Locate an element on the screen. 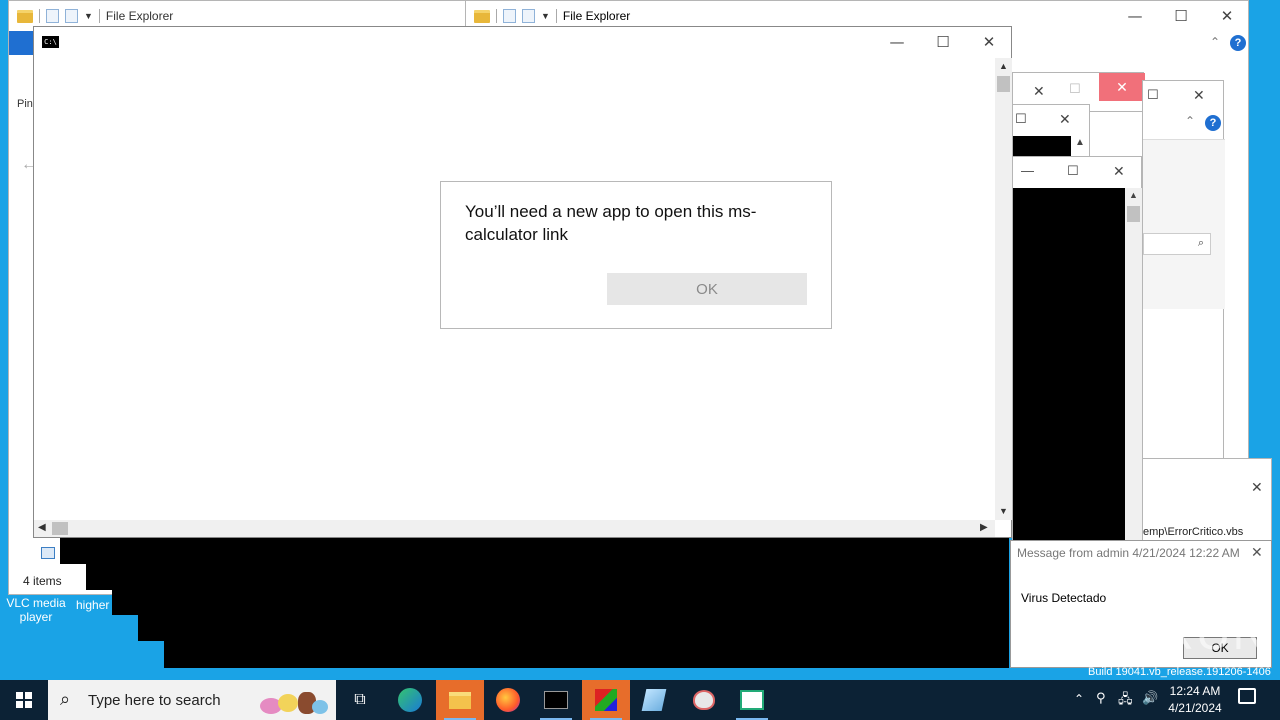 This screenshot has height=720, width=1280. notifications-icon is located at coordinates (1247, 696).